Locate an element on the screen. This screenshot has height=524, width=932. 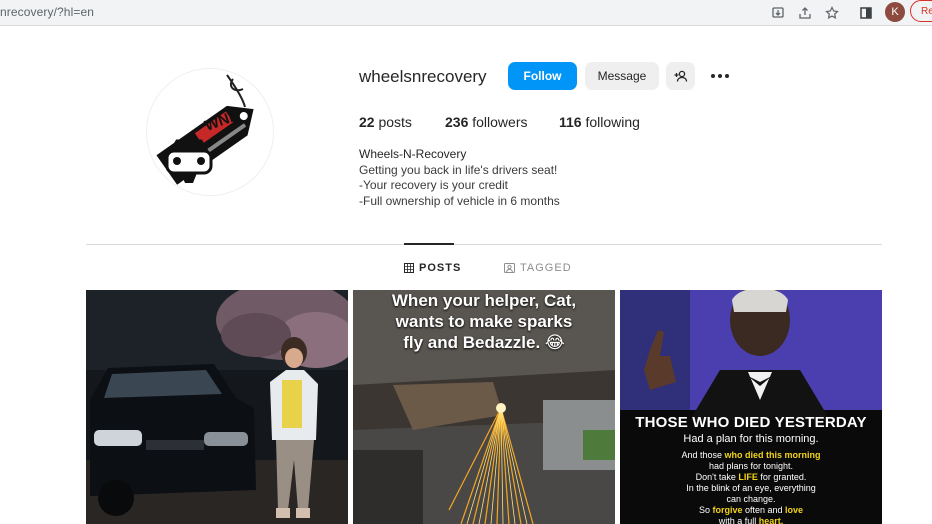
quote-line: In the blink of an eye, everything is located at coordinates (751, 488).